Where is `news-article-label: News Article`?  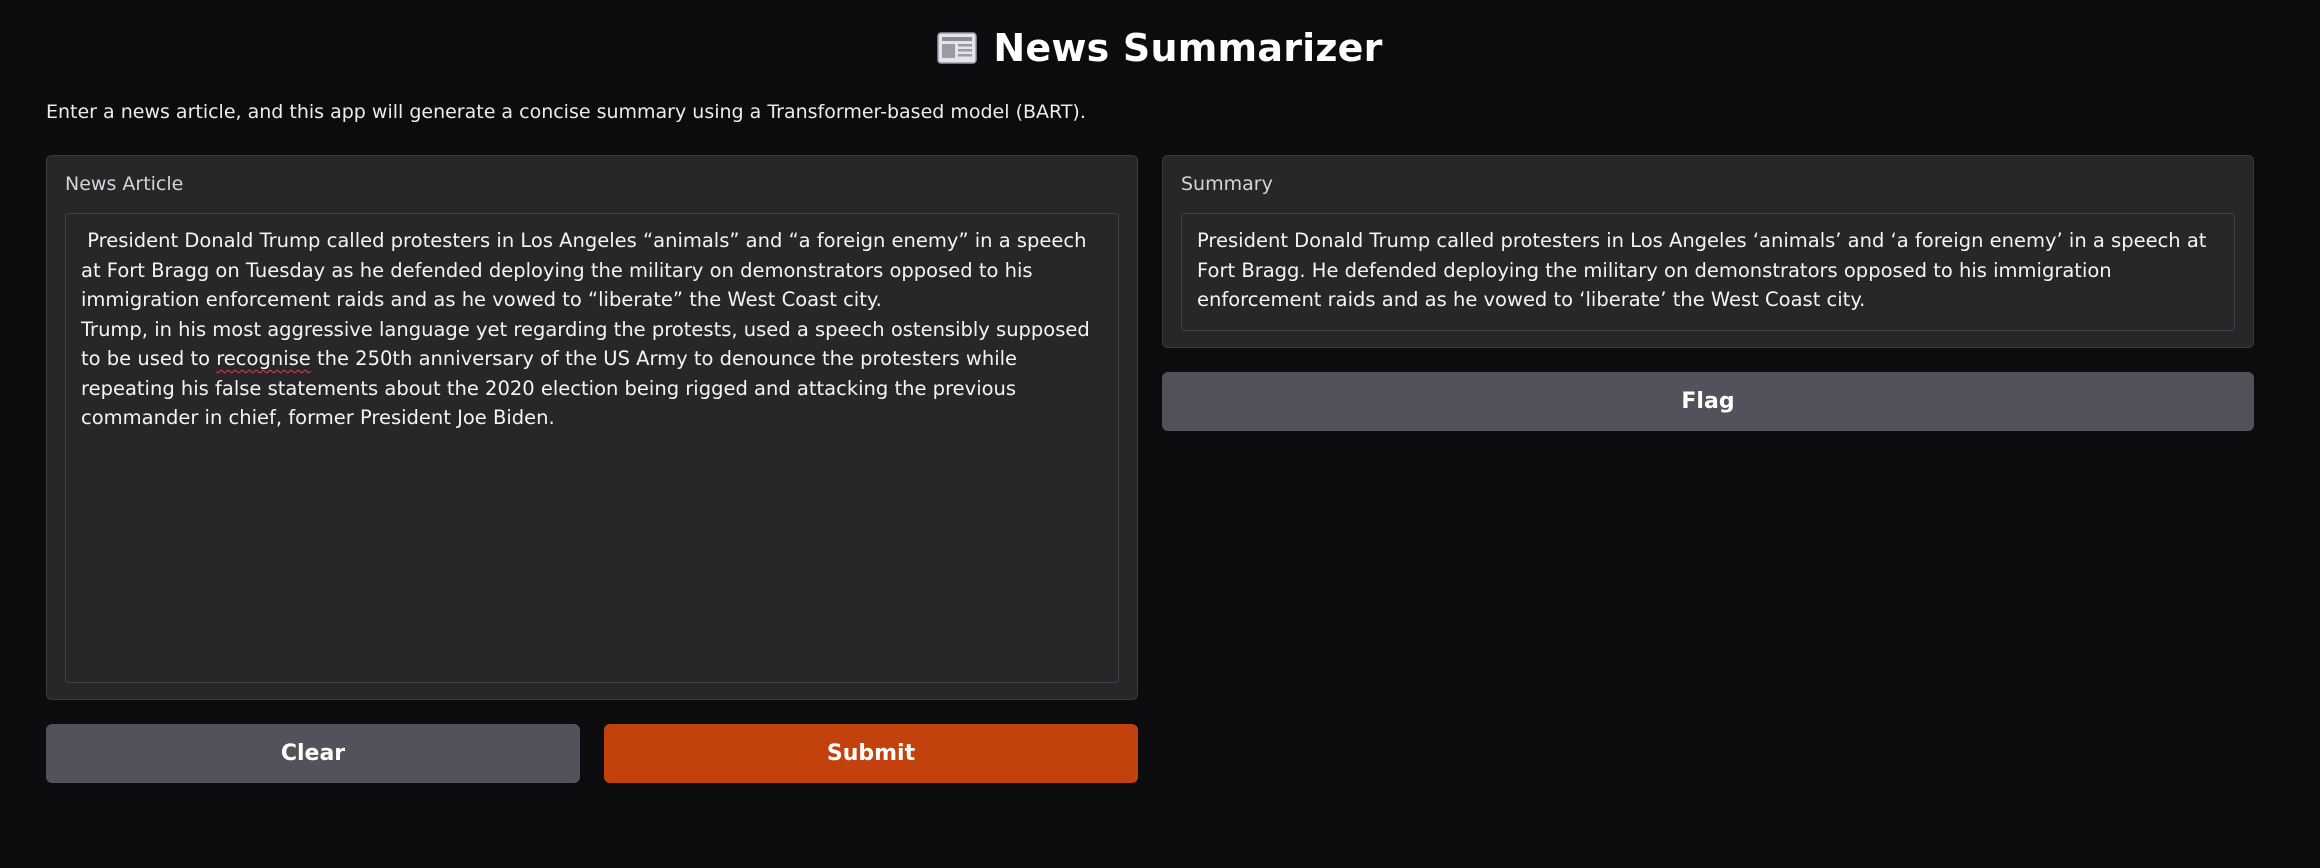
news-article-label: News Article is located at coordinates (124, 184).